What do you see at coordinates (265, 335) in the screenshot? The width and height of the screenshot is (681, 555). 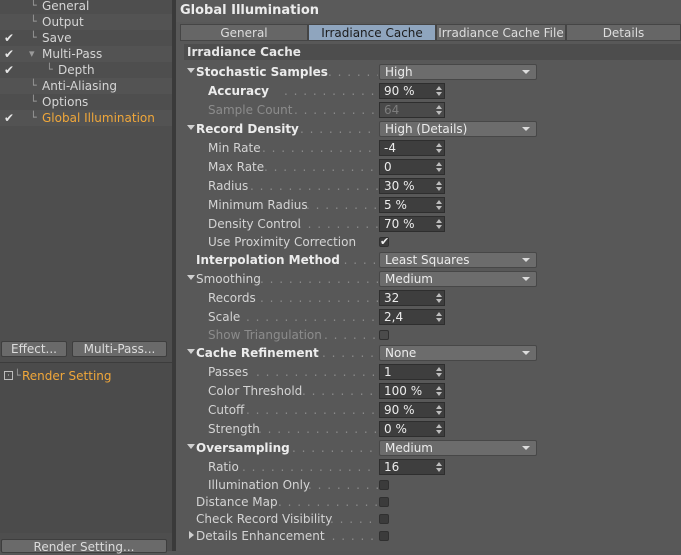 I see `param-label: Show Triangulation` at bounding box center [265, 335].